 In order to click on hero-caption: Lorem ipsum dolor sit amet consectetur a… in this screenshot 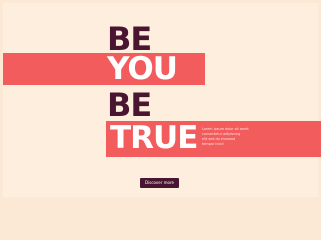, I will do `click(232, 137)`.